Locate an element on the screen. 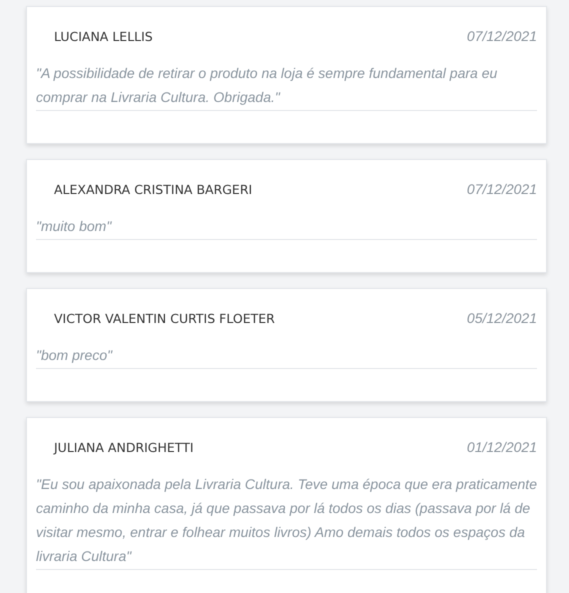 The image size is (569, 593). review-comment: "bom preco" is located at coordinates (286, 356).